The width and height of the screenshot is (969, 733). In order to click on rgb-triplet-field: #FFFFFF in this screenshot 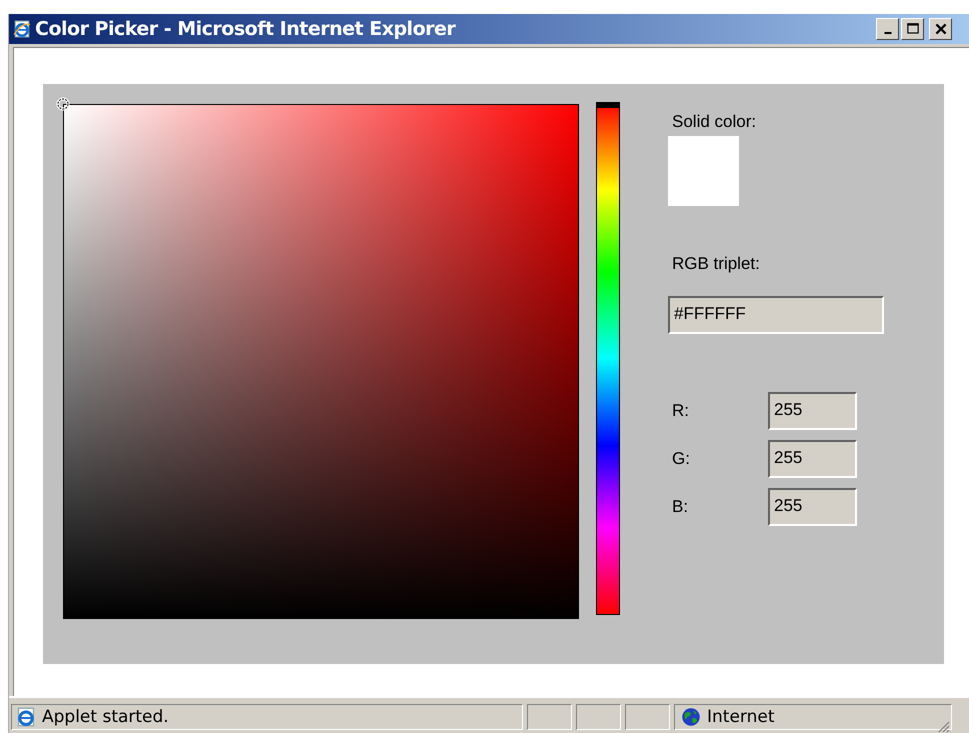, I will do `click(776, 315)`.